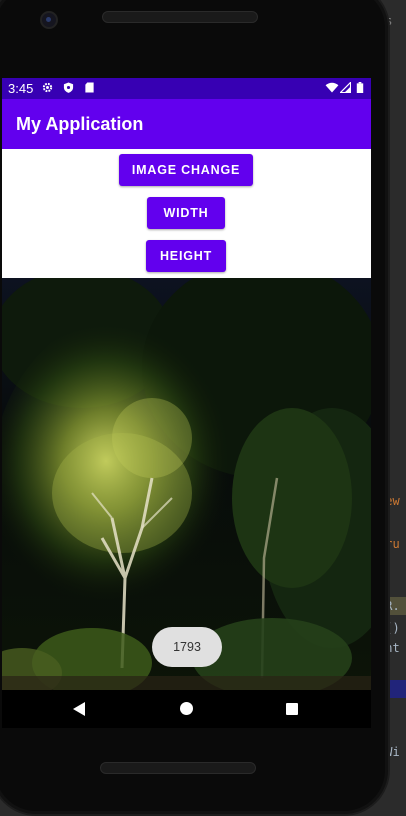 Image resolution: width=406 pixels, height=816 pixels. What do you see at coordinates (21, 88) in the screenshot?
I see `status-time: 3:45` at bounding box center [21, 88].